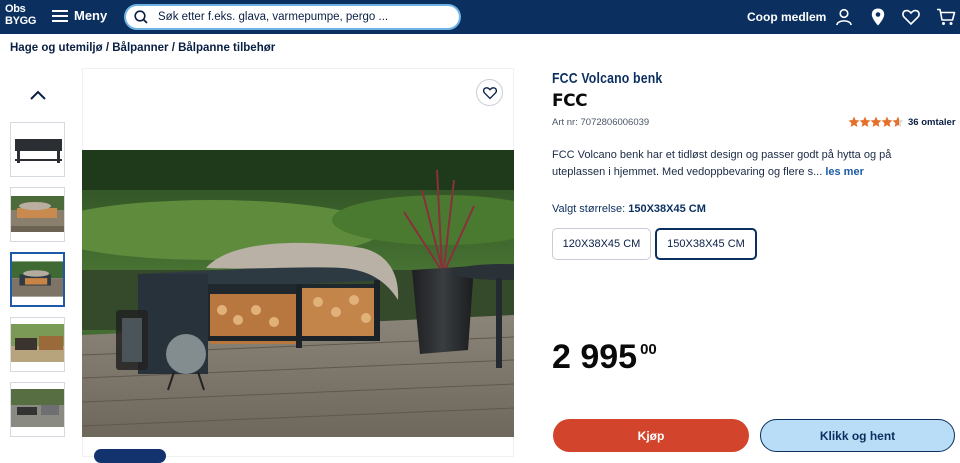 The height and width of the screenshot is (463, 960). What do you see at coordinates (706, 244) in the screenshot?
I see `size-option-150: 150X38X45 CM` at bounding box center [706, 244].